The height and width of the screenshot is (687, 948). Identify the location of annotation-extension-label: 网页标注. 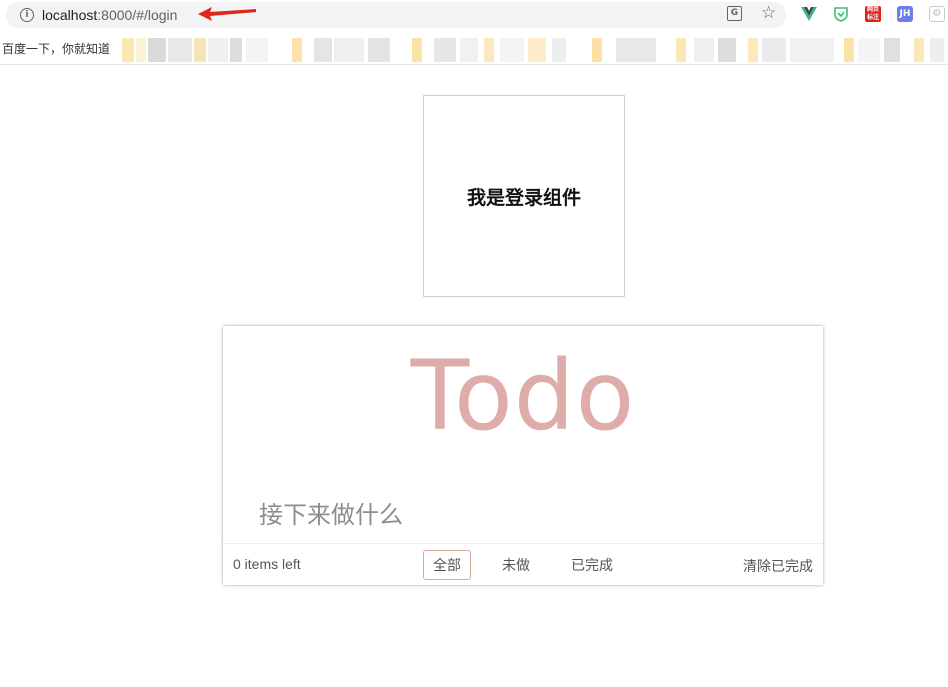
(872, 13).